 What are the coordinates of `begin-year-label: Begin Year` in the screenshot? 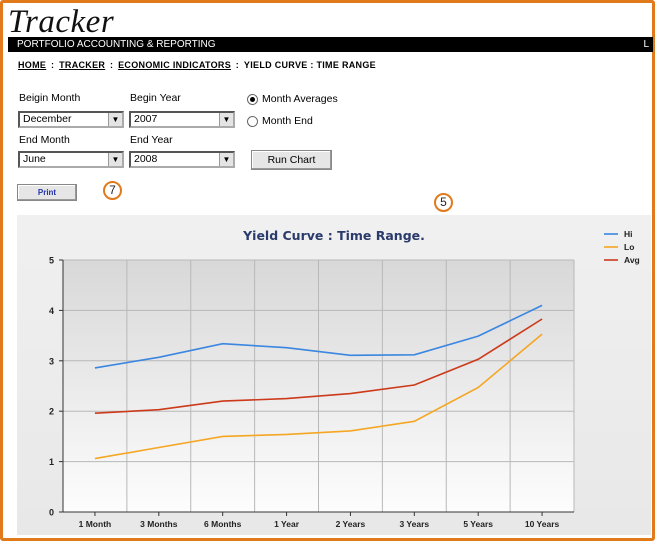 It's located at (155, 98).